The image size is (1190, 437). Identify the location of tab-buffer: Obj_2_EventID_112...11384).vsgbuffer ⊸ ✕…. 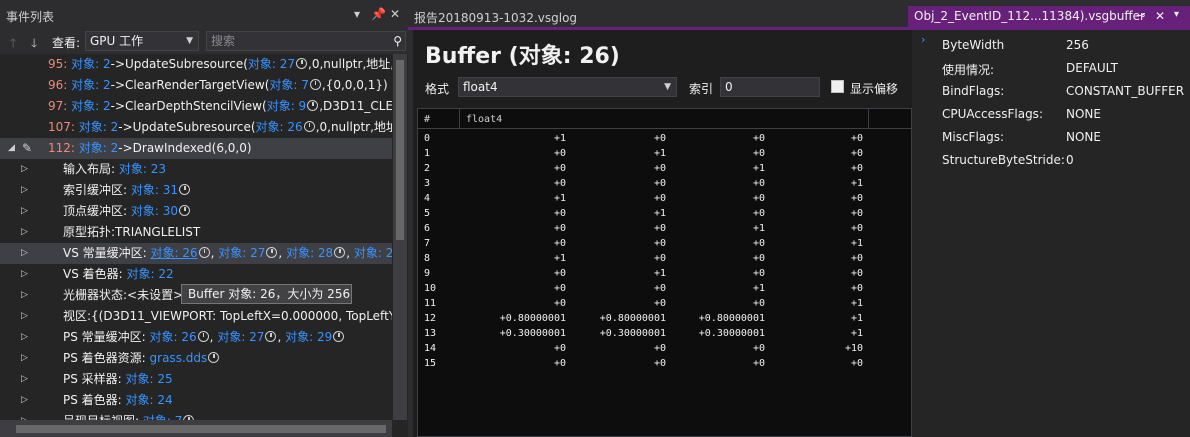
(1049, 16).